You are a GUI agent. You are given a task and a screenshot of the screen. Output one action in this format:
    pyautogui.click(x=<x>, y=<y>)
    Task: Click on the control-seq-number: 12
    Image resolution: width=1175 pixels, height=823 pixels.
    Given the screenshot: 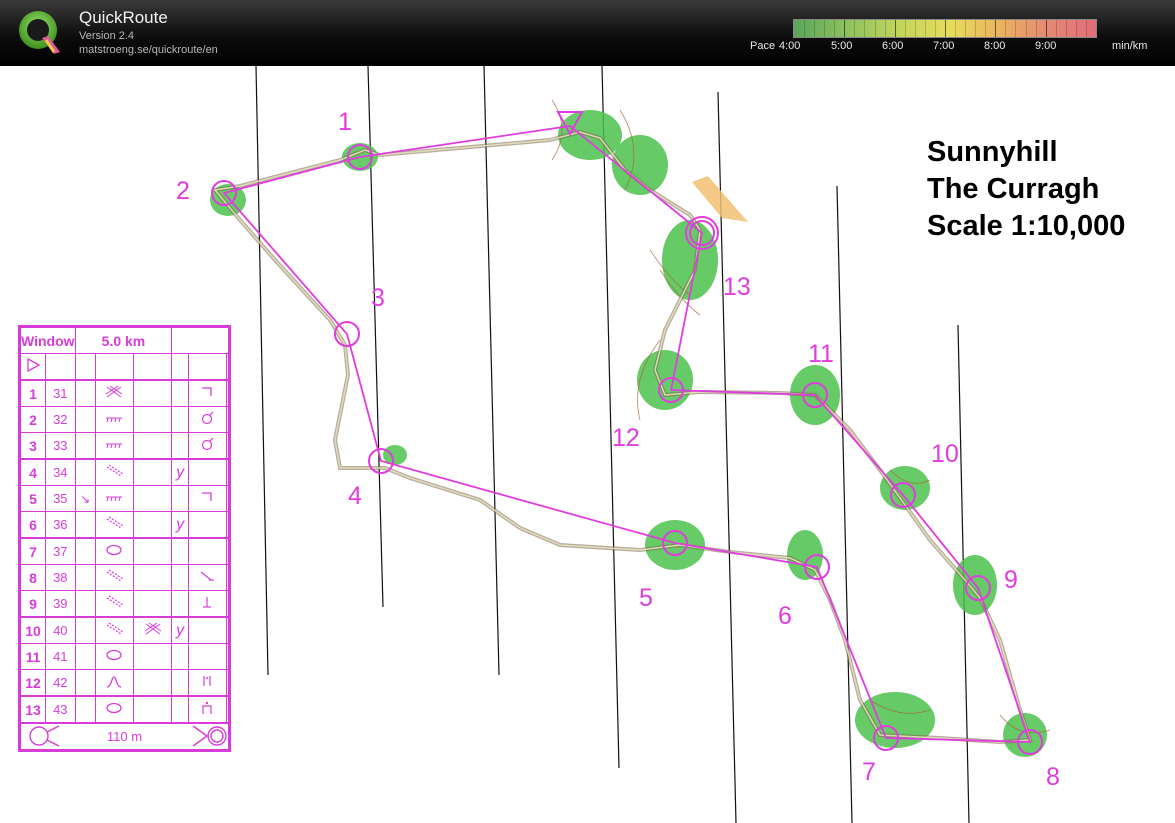 What is the action you would take?
    pyautogui.click(x=33, y=683)
    